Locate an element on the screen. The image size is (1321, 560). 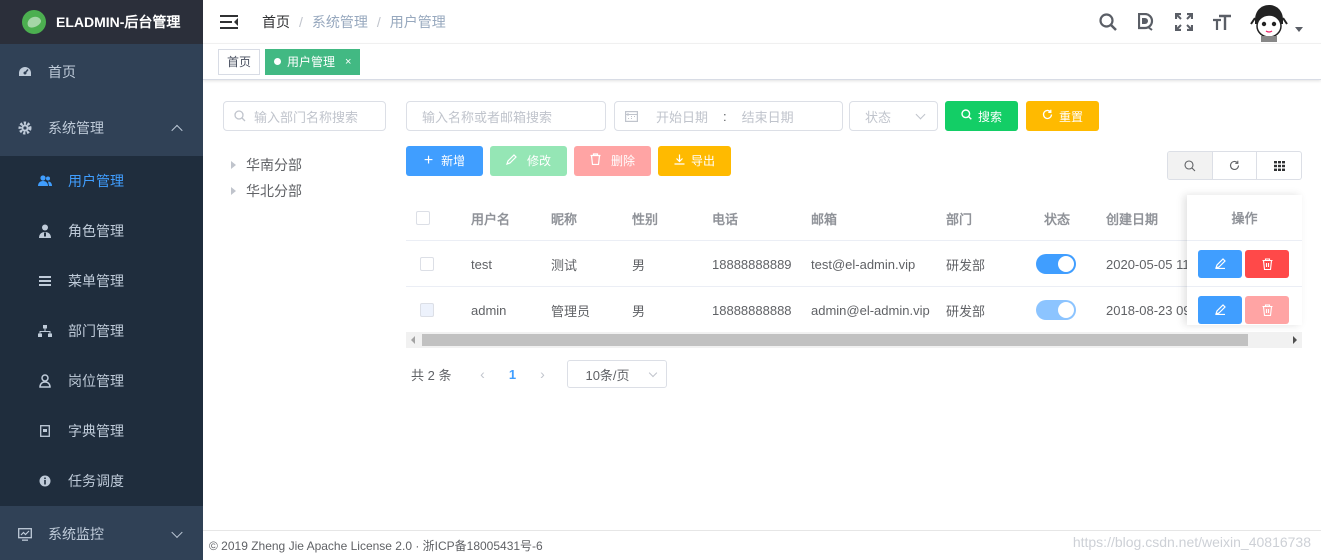
pagination: 共 2 条 ‹ 1 › 10条/页 is located at coordinates (539, 374).